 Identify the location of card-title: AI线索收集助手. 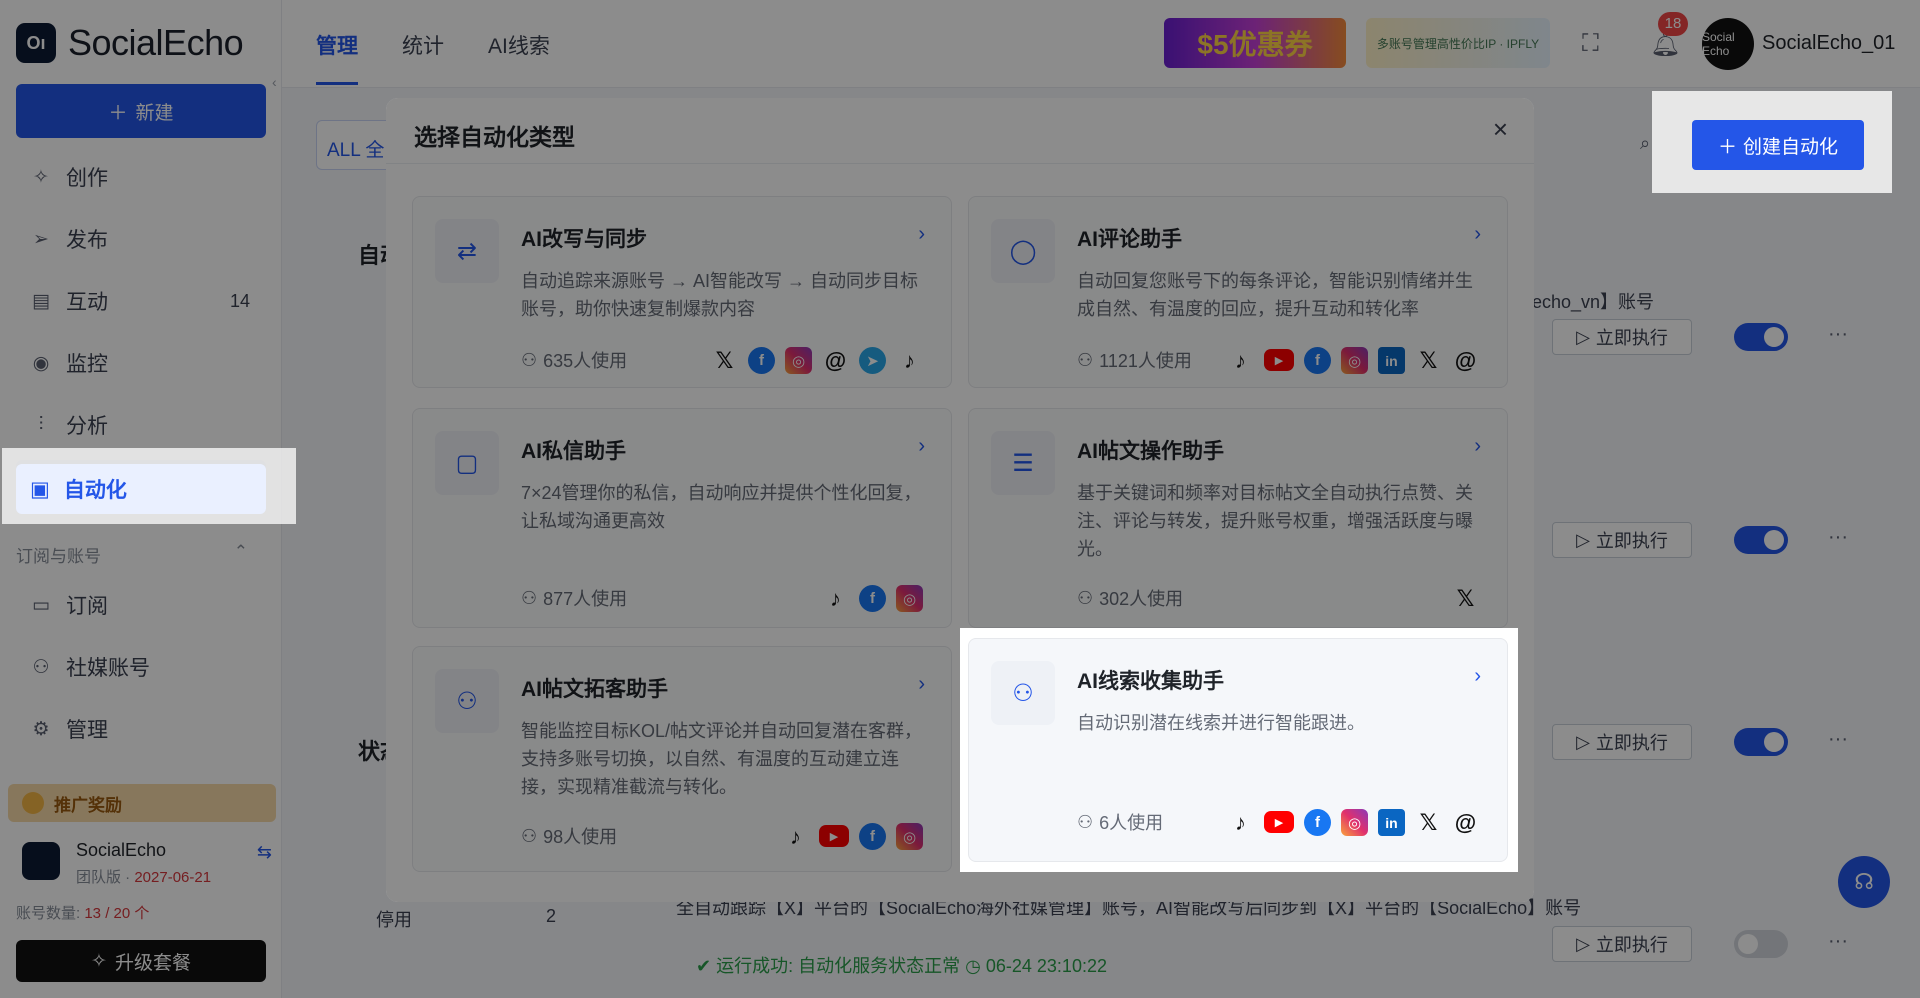
(1150, 681).